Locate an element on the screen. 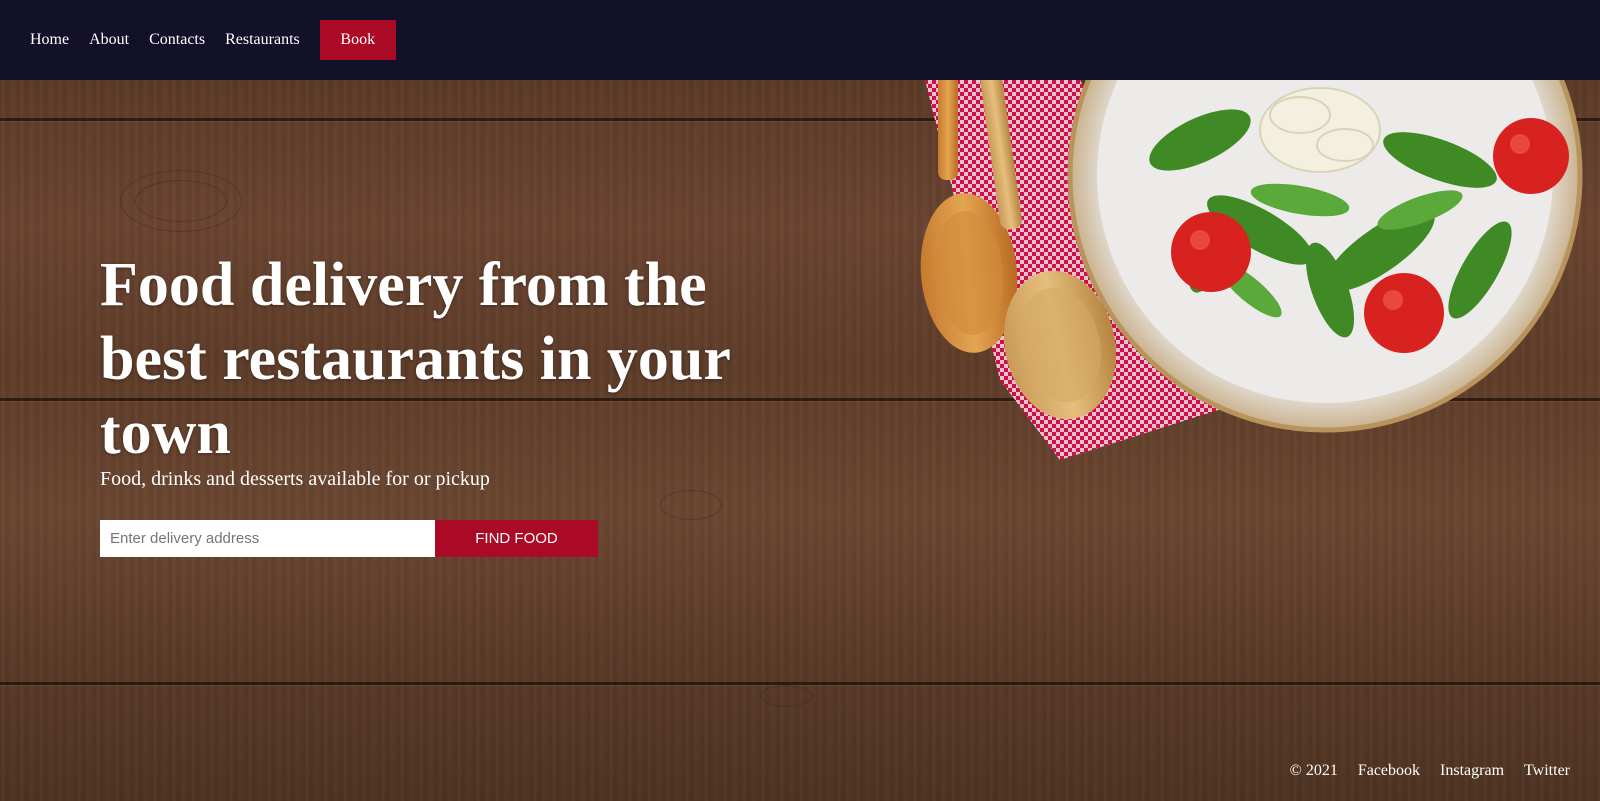 This screenshot has height=801, width=1600. delivery-address-input is located at coordinates (267, 538).